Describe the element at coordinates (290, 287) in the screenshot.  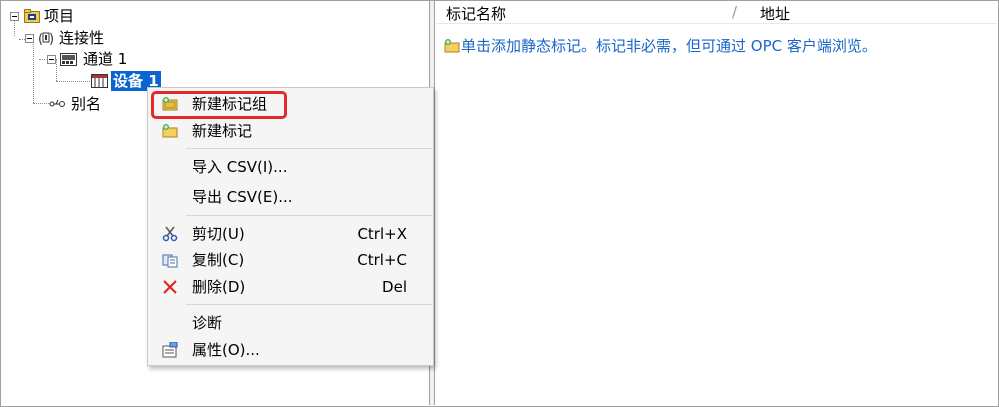
I see `menu-item-delete: 删除(D) Del` at that location.